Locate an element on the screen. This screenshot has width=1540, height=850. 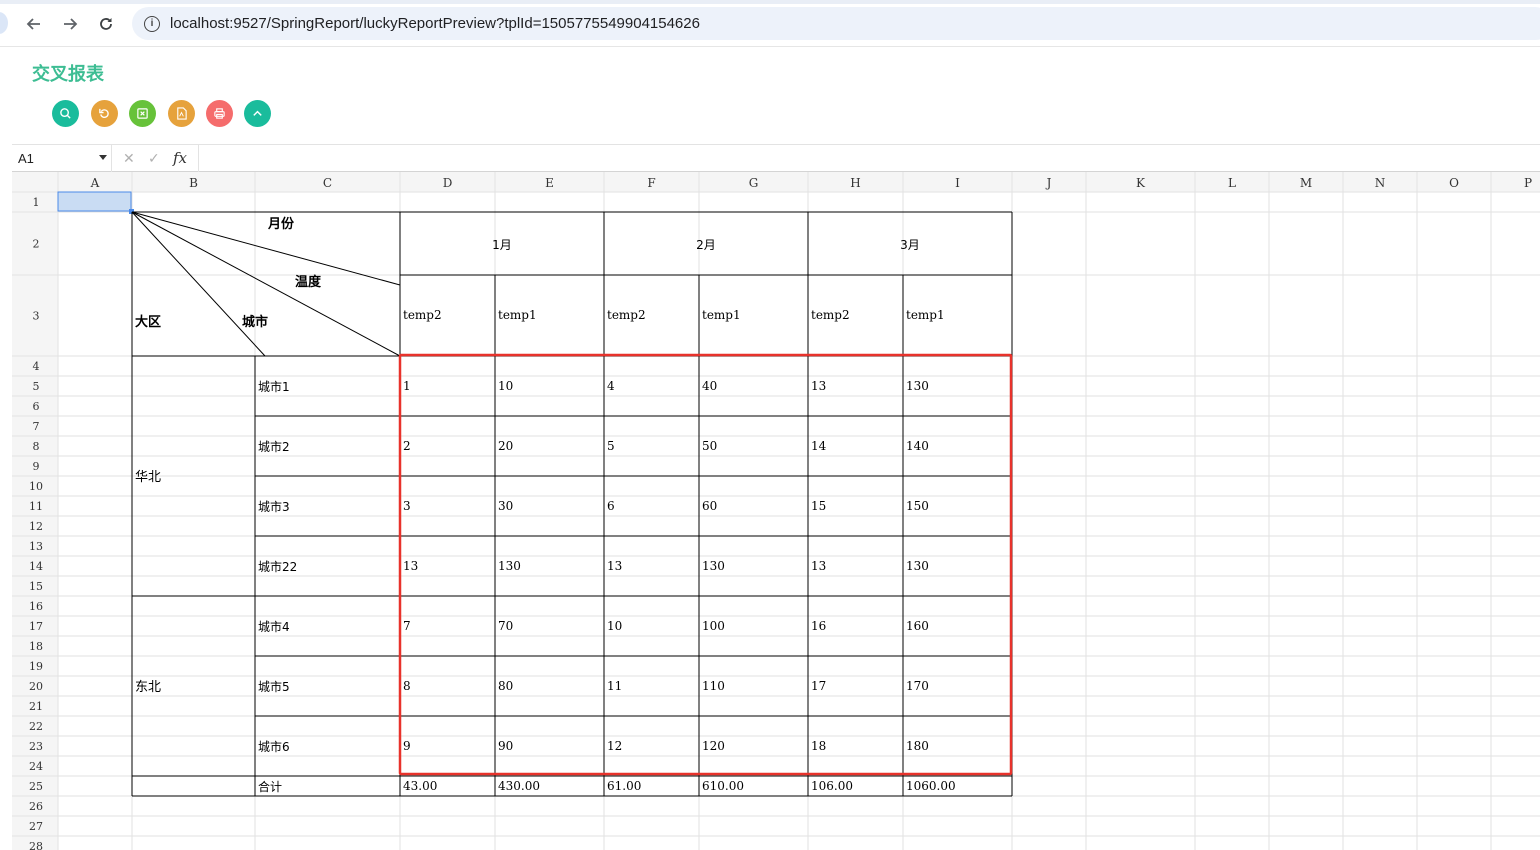
export-excel-button is located at coordinates (142, 113).